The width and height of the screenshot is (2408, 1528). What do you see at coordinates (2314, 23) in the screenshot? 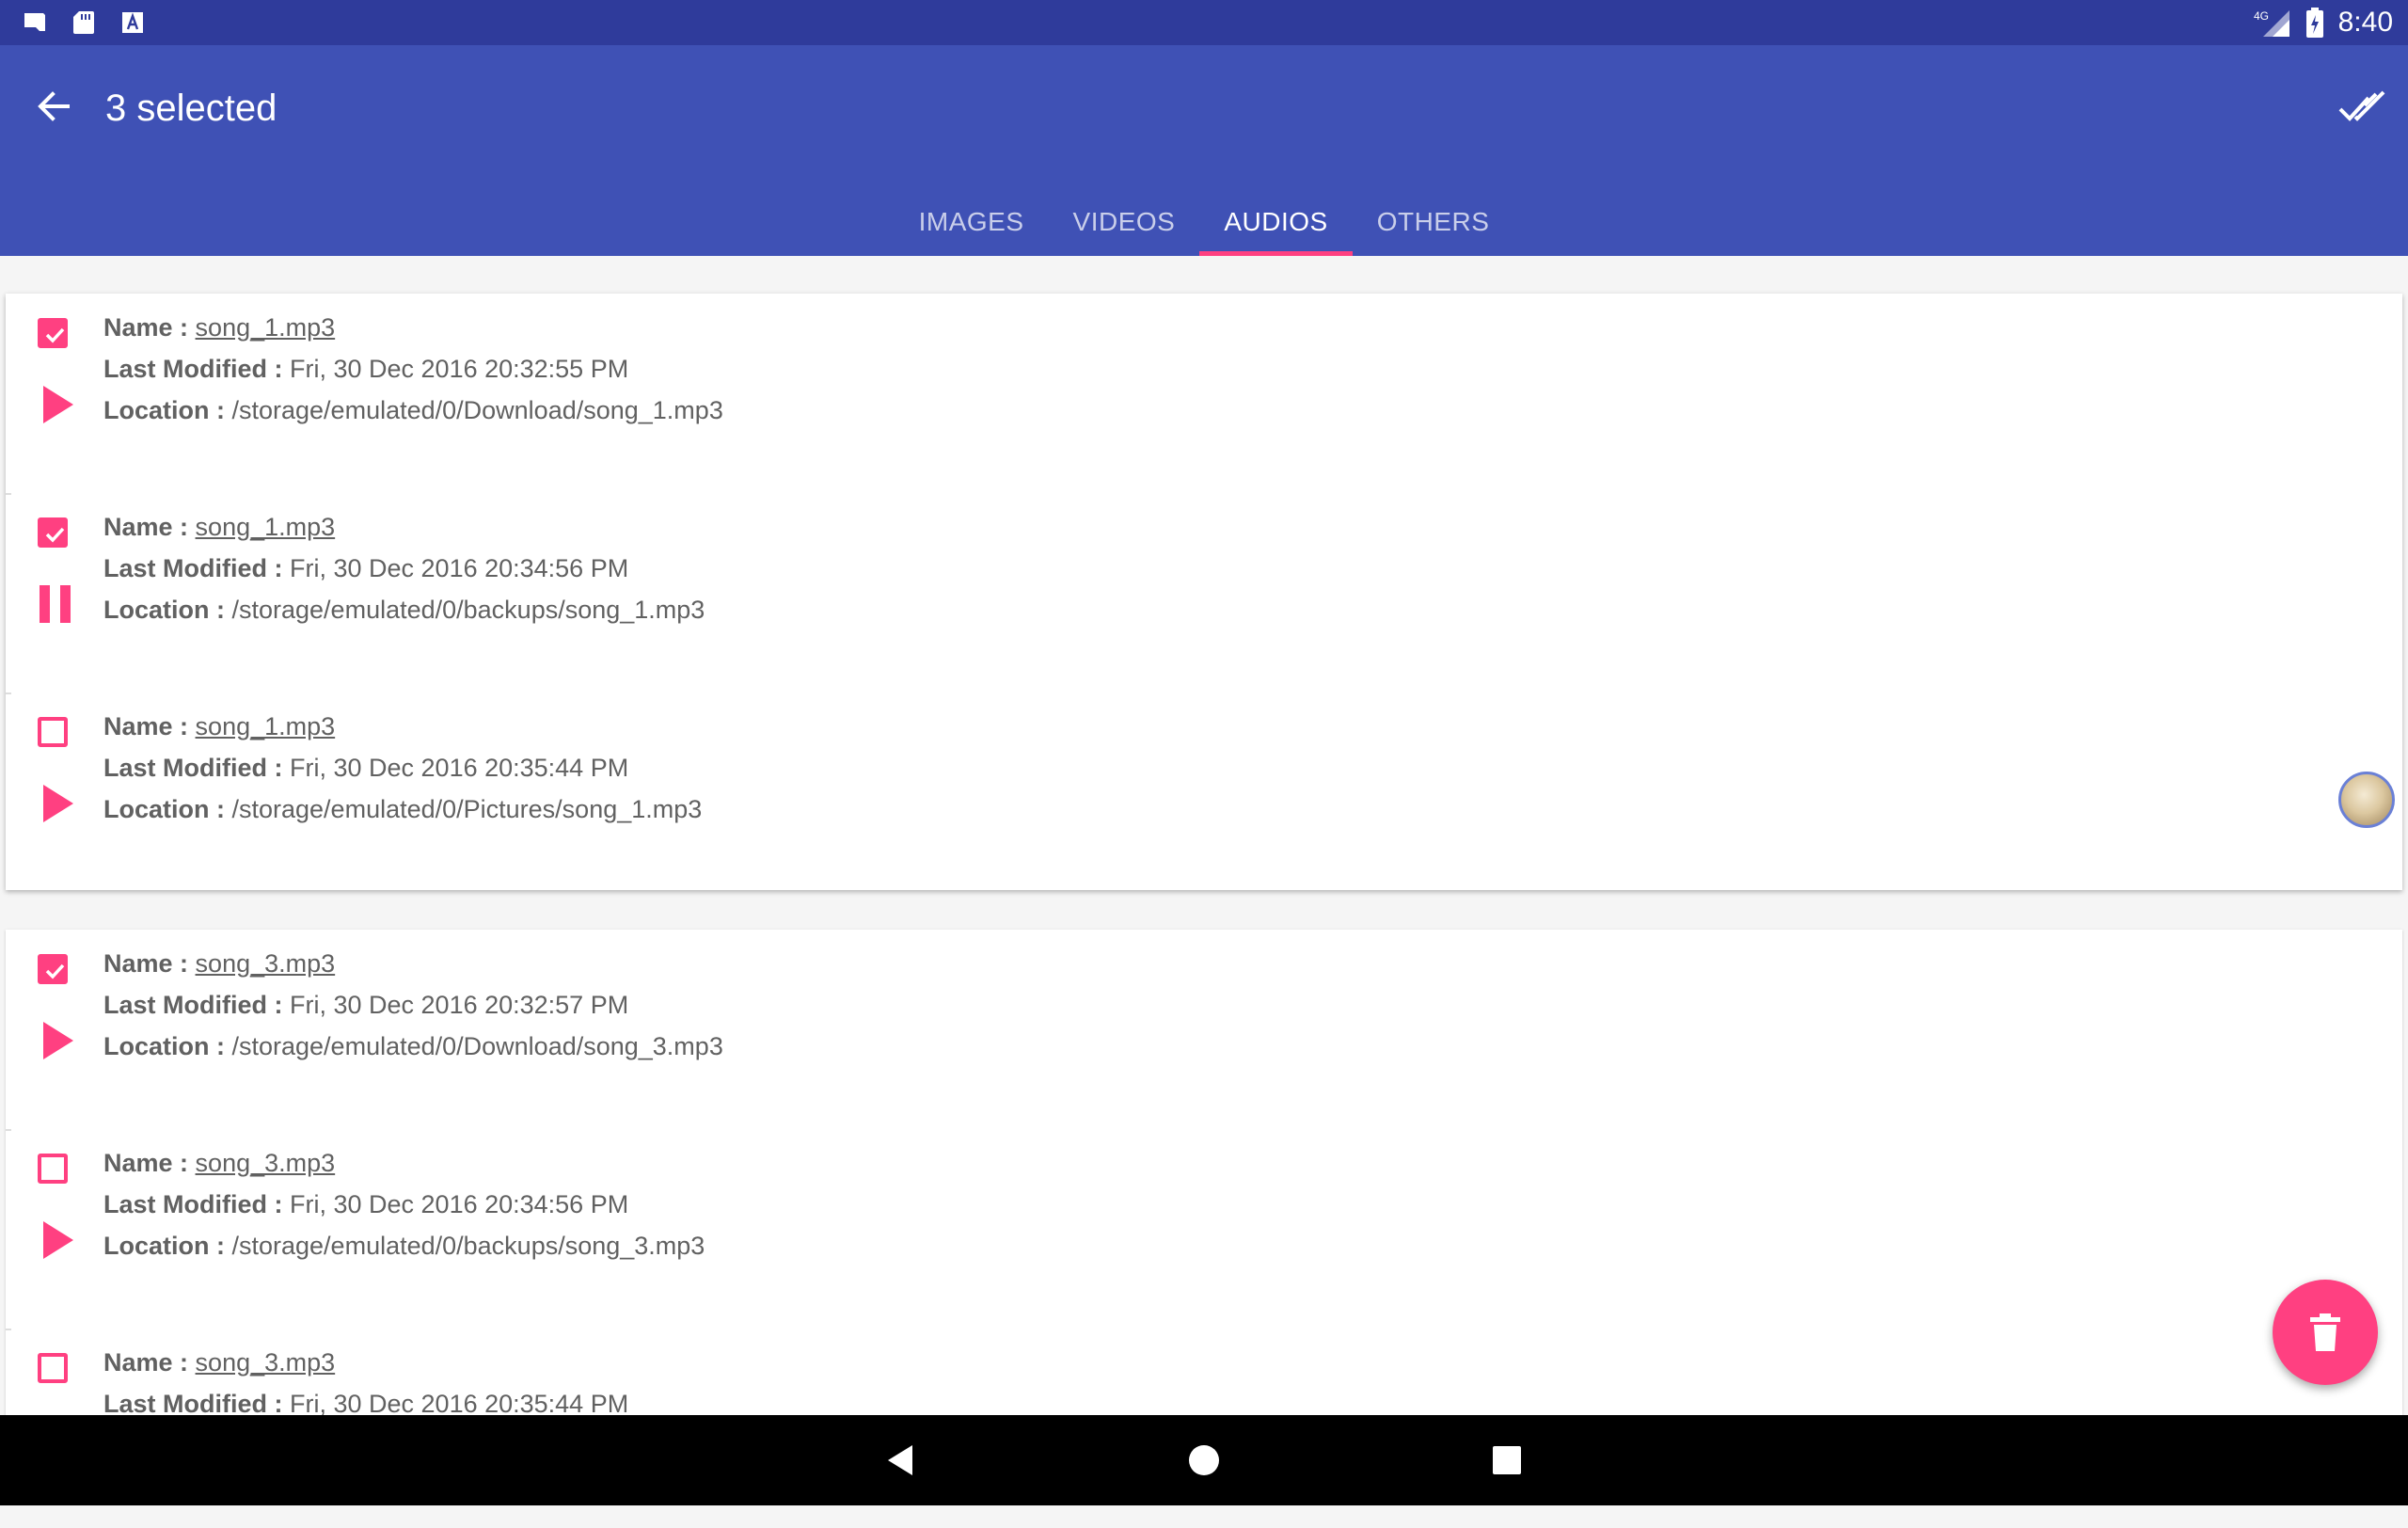
I see `battery-icon` at bounding box center [2314, 23].